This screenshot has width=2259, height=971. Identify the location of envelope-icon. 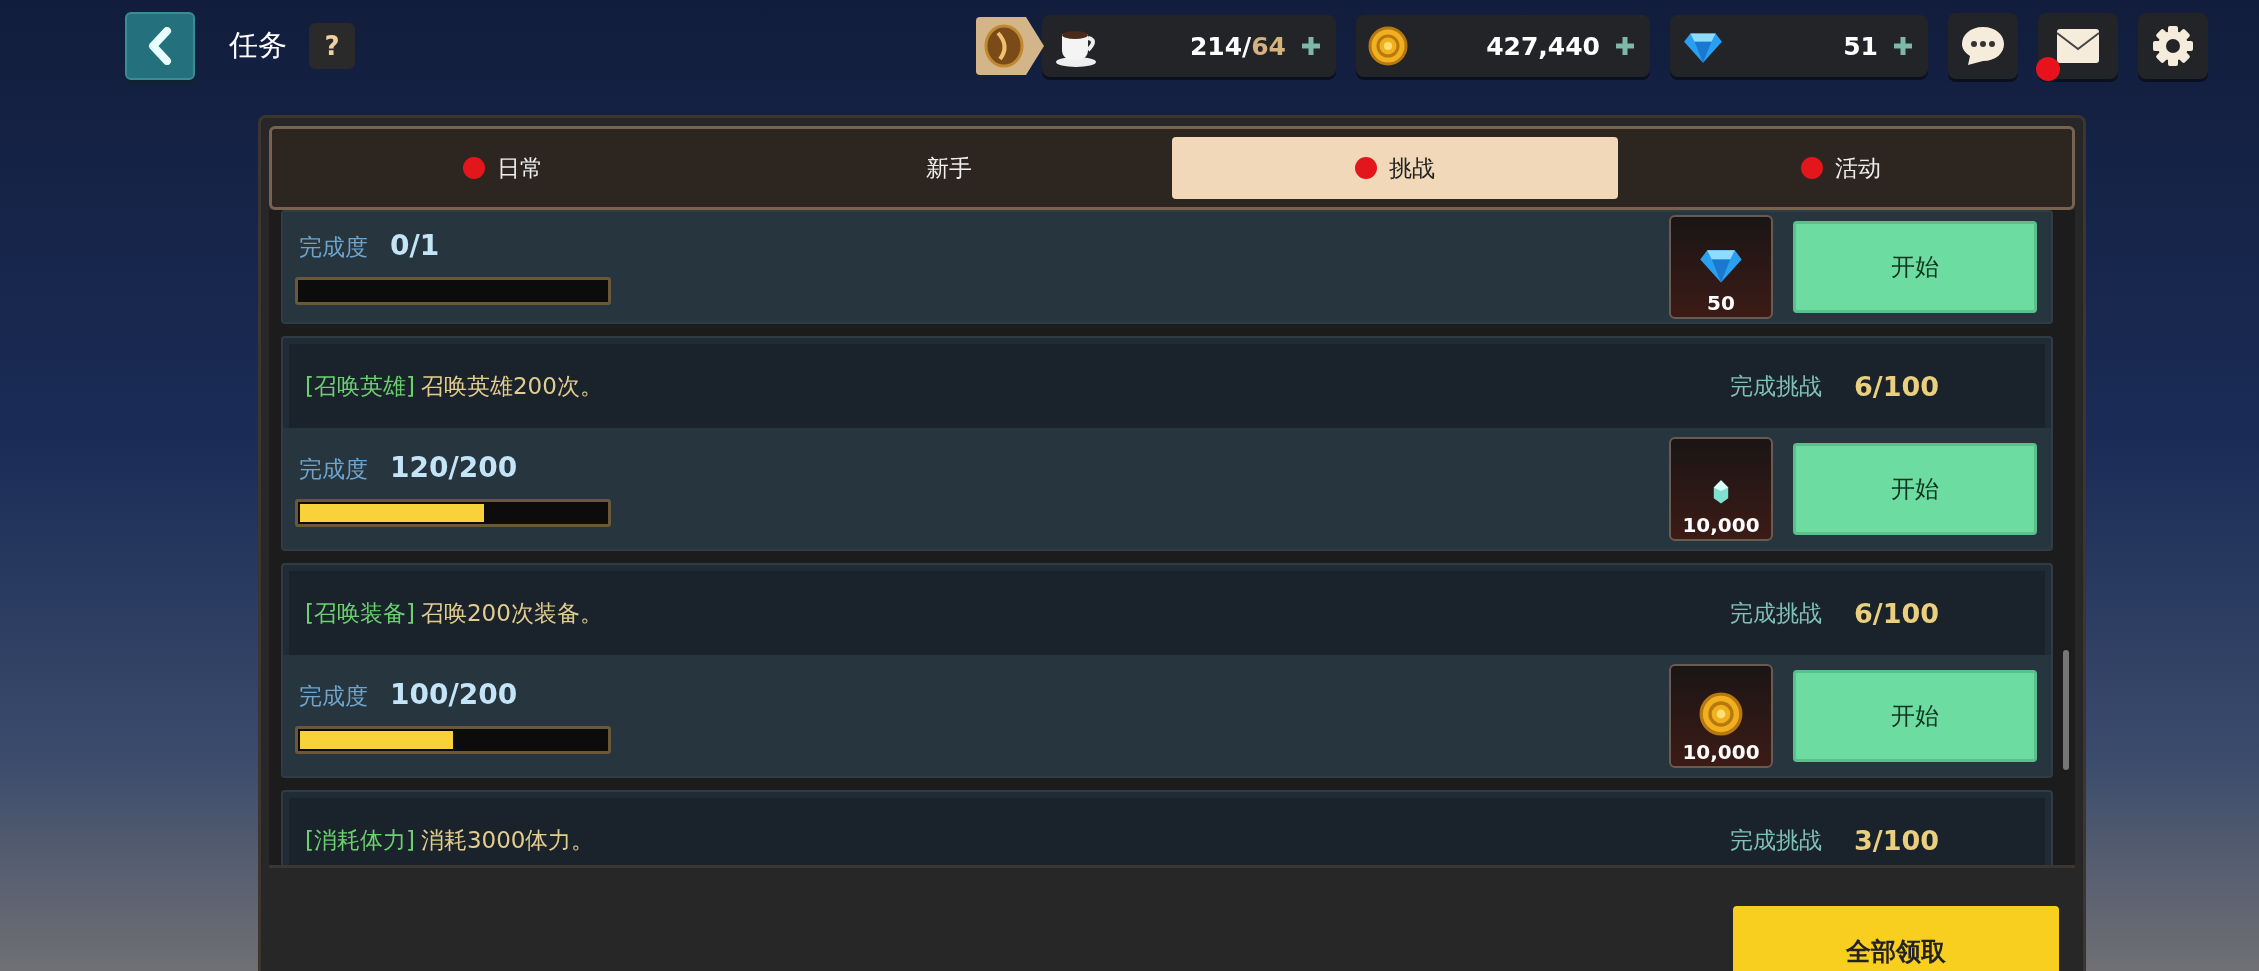
(2078, 46).